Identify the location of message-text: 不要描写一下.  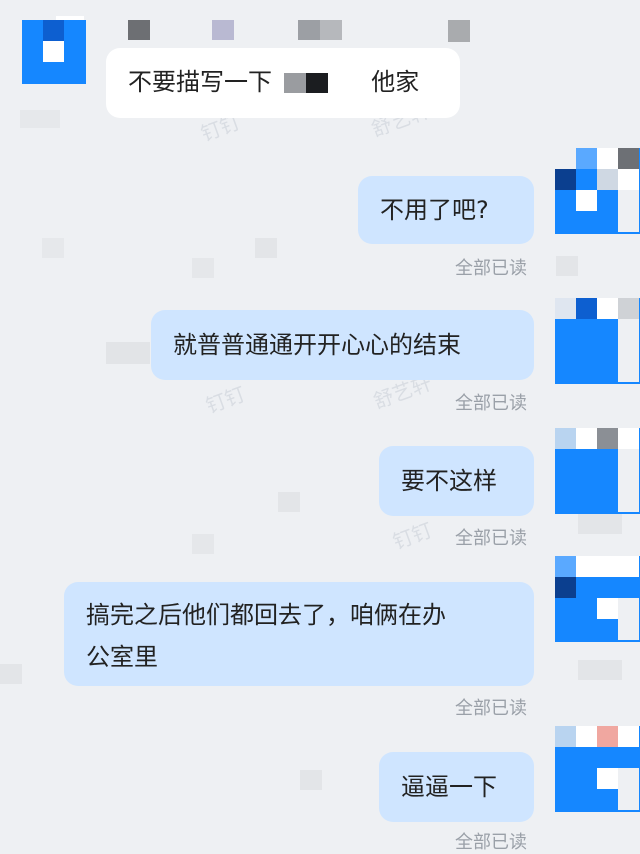
(200, 82).